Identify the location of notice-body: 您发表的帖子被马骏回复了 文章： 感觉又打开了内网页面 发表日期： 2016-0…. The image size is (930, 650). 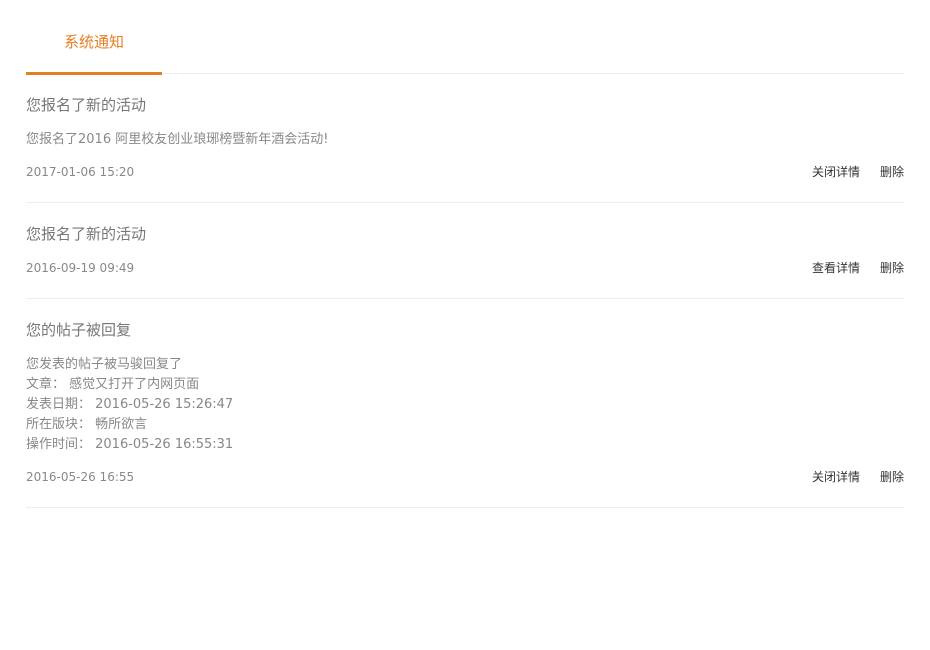
(465, 405).